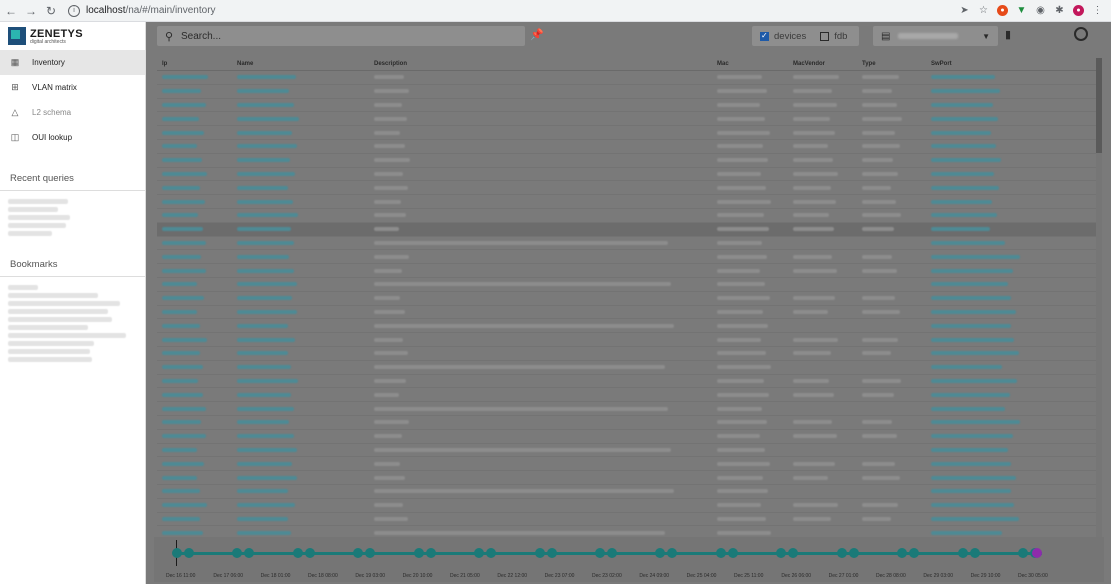 This screenshot has width=1111, height=584. What do you see at coordinates (1059, 10) in the screenshot?
I see `puzzle-icon: ✱` at bounding box center [1059, 10].